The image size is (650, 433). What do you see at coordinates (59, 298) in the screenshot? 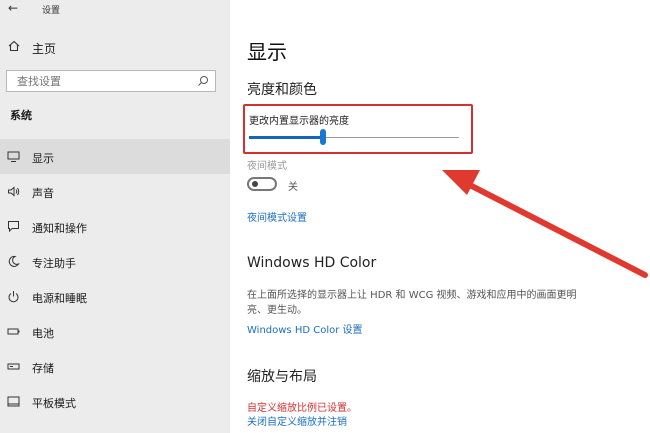
I see `sidebar-item-label: 电源和睡眠` at bounding box center [59, 298].